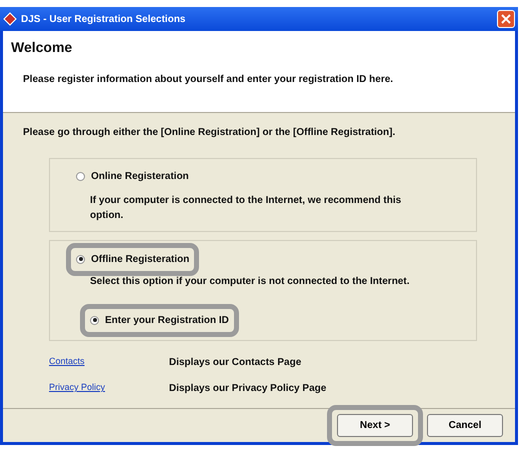 The image size is (520, 449). Describe the element at coordinates (42, 47) in the screenshot. I see `header-title: Welcome` at that location.